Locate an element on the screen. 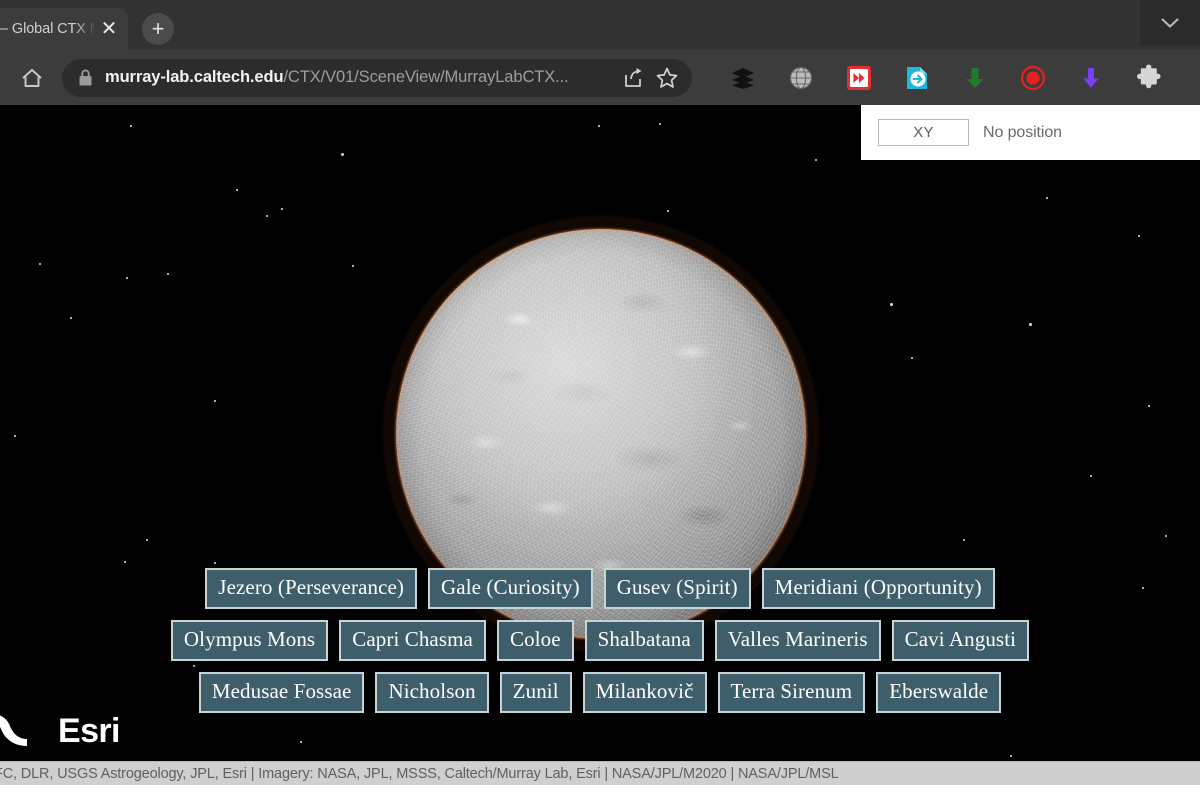 This screenshot has width=1200, height=800. home-icon is located at coordinates (32, 77).